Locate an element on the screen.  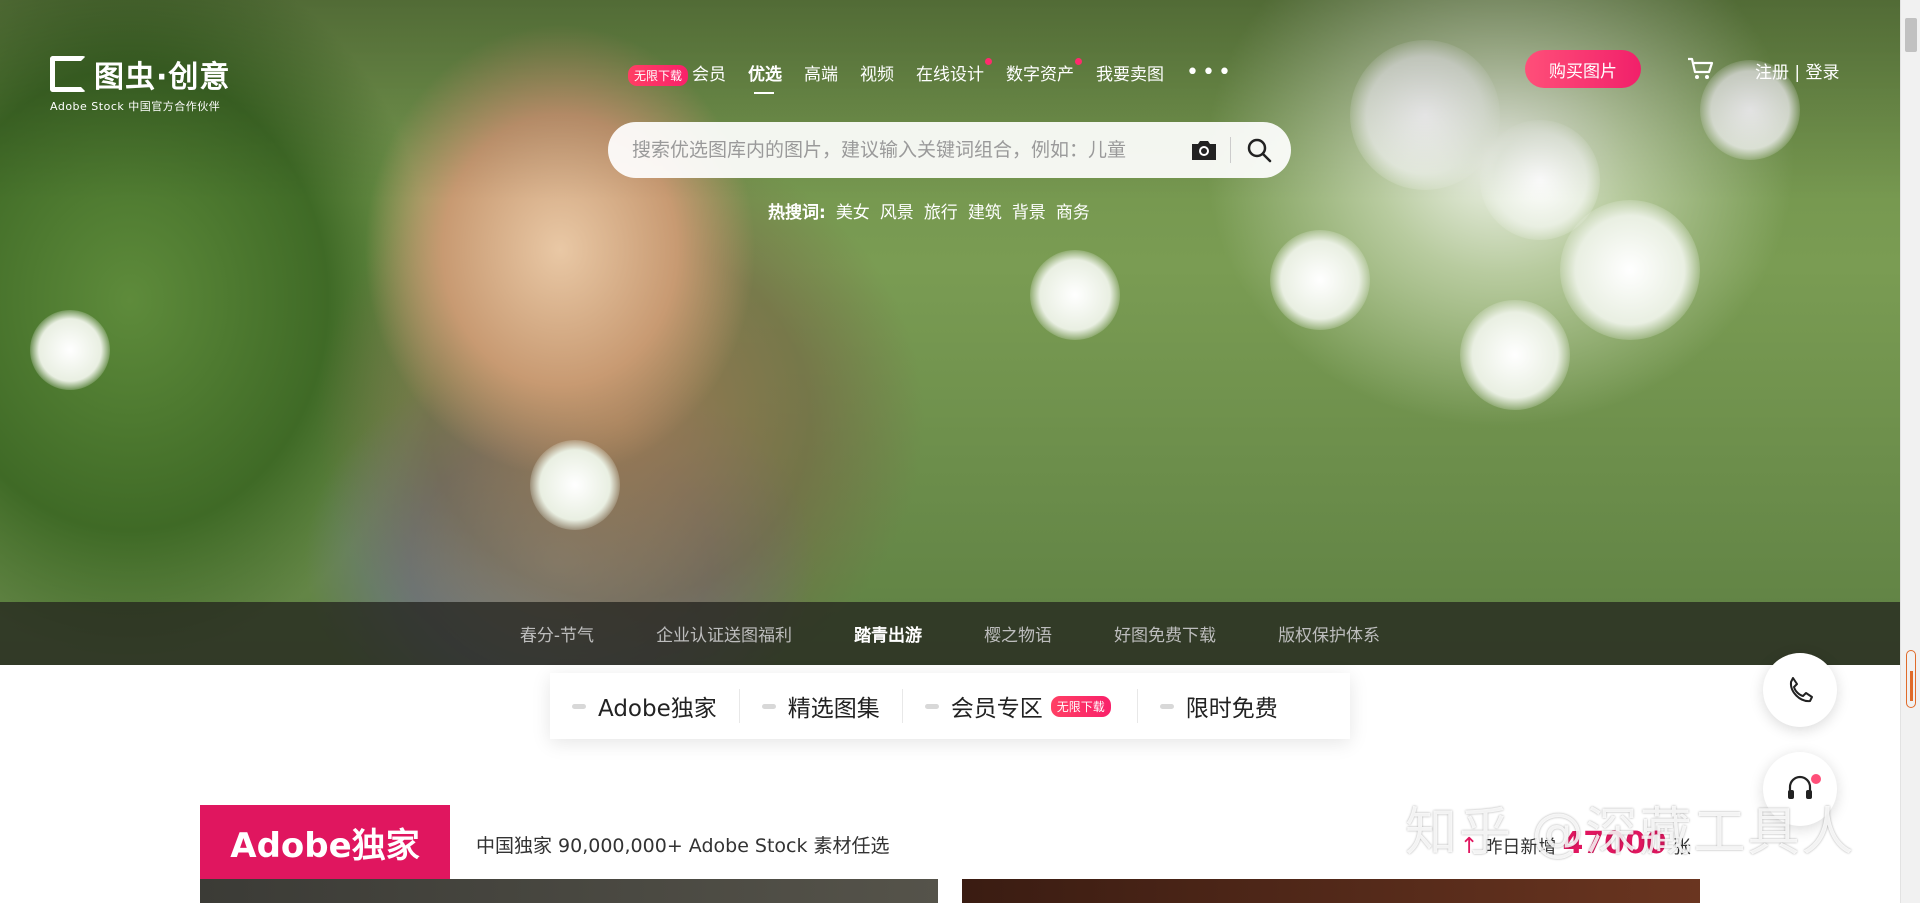
tab-label: 精选图集 is located at coordinates (833, 709).